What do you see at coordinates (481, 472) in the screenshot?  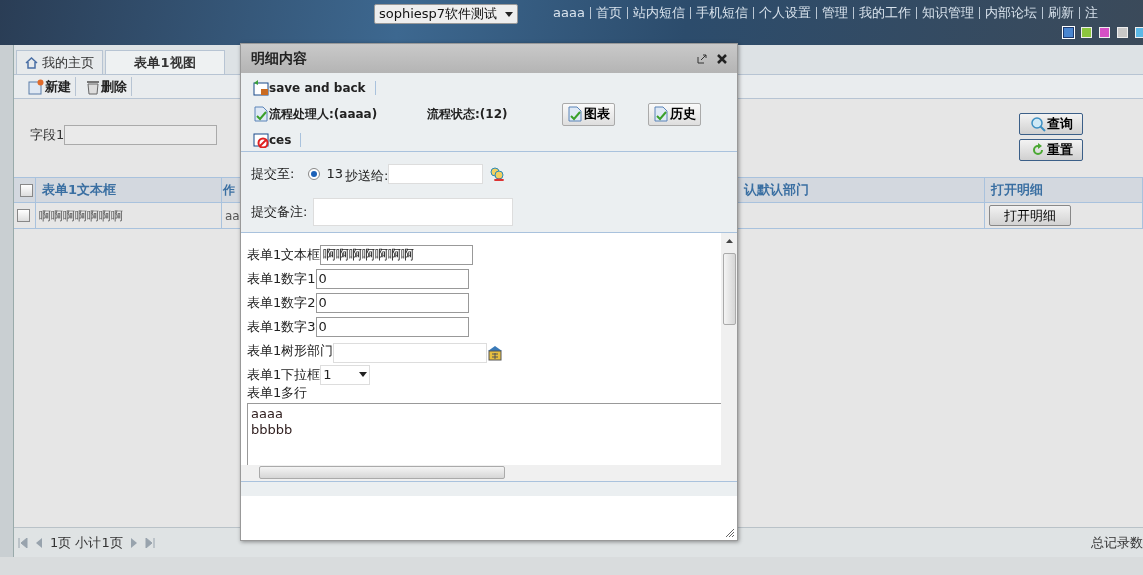 I see `horizontal-scrollbar` at bounding box center [481, 472].